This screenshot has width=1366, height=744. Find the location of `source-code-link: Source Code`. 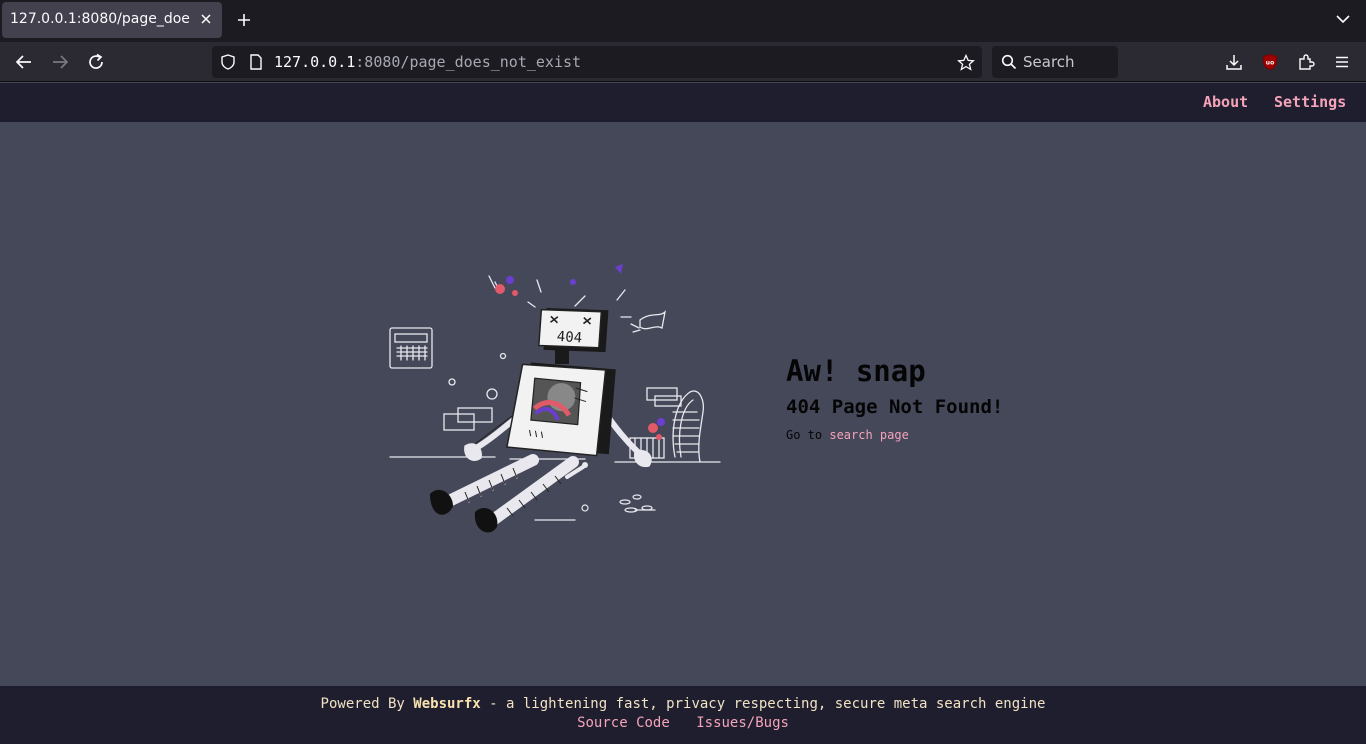

source-code-link: Source Code is located at coordinates (623, 723).